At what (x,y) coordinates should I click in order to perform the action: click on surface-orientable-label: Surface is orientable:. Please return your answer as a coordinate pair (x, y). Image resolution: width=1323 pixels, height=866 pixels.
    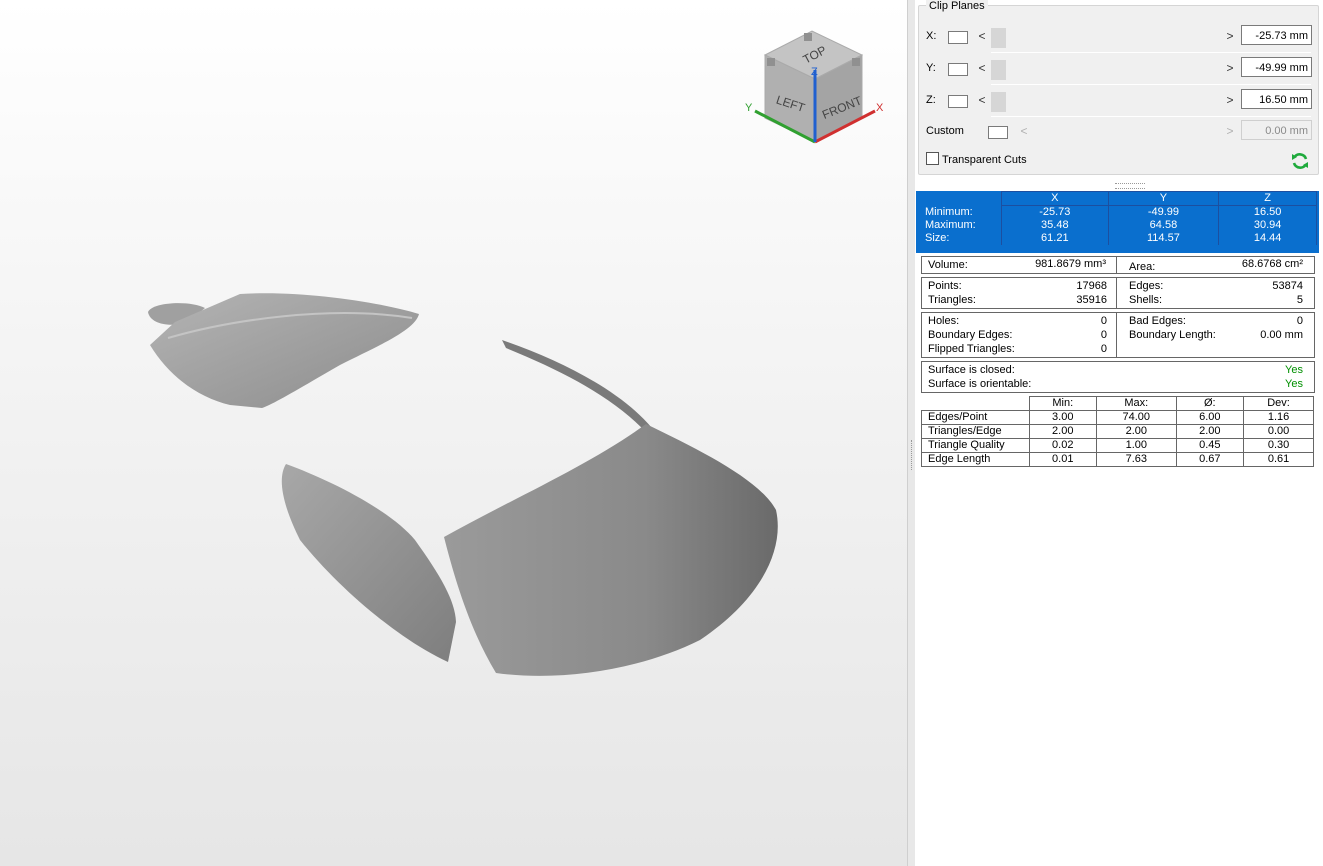
    Looking at the image, I should click on (980, 384).